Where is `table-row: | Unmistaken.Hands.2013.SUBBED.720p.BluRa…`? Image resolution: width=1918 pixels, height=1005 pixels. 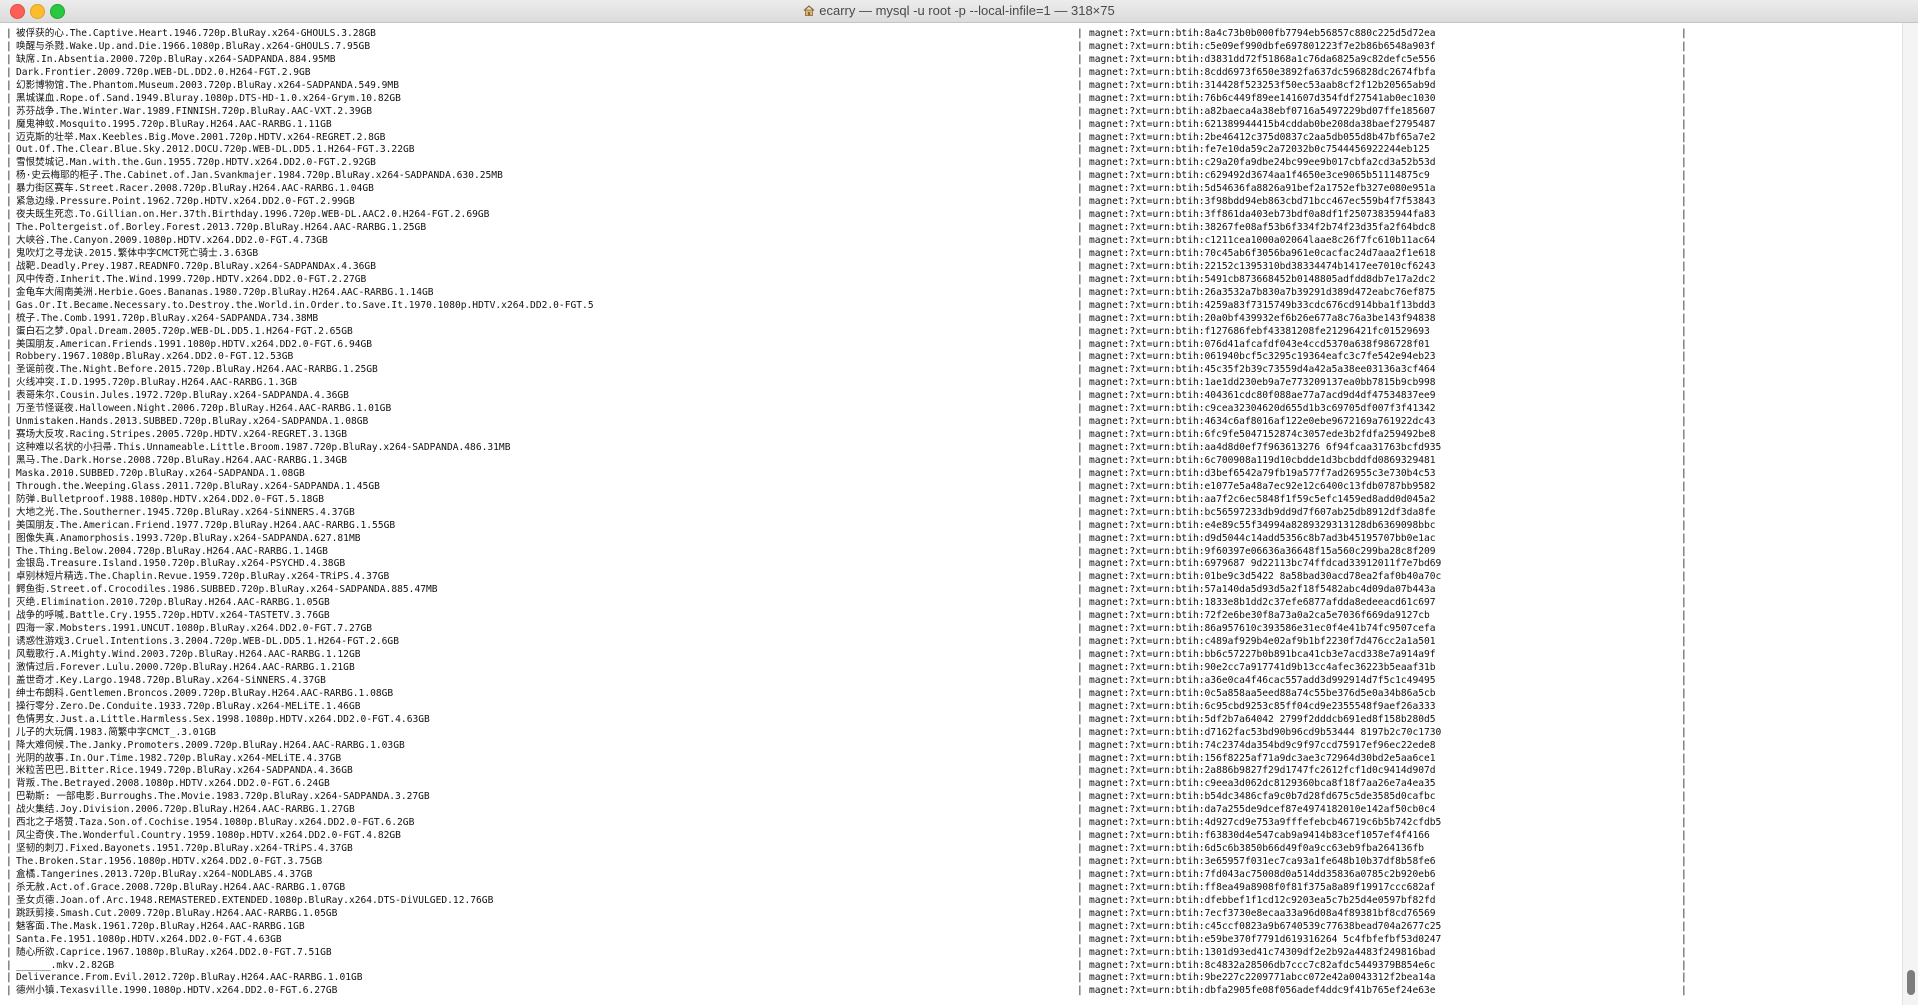
table-row: | Unmistaken.Hands.2013.SUBBED.720p.BluRa… is located at coordinates (951, 422).